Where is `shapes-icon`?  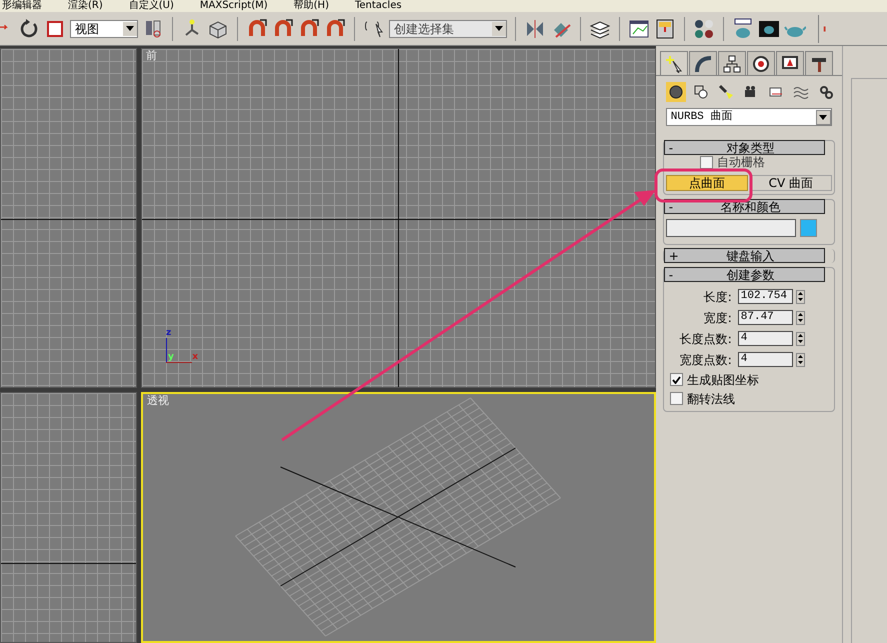
shapes-icon is located at coordinates (700, 92).